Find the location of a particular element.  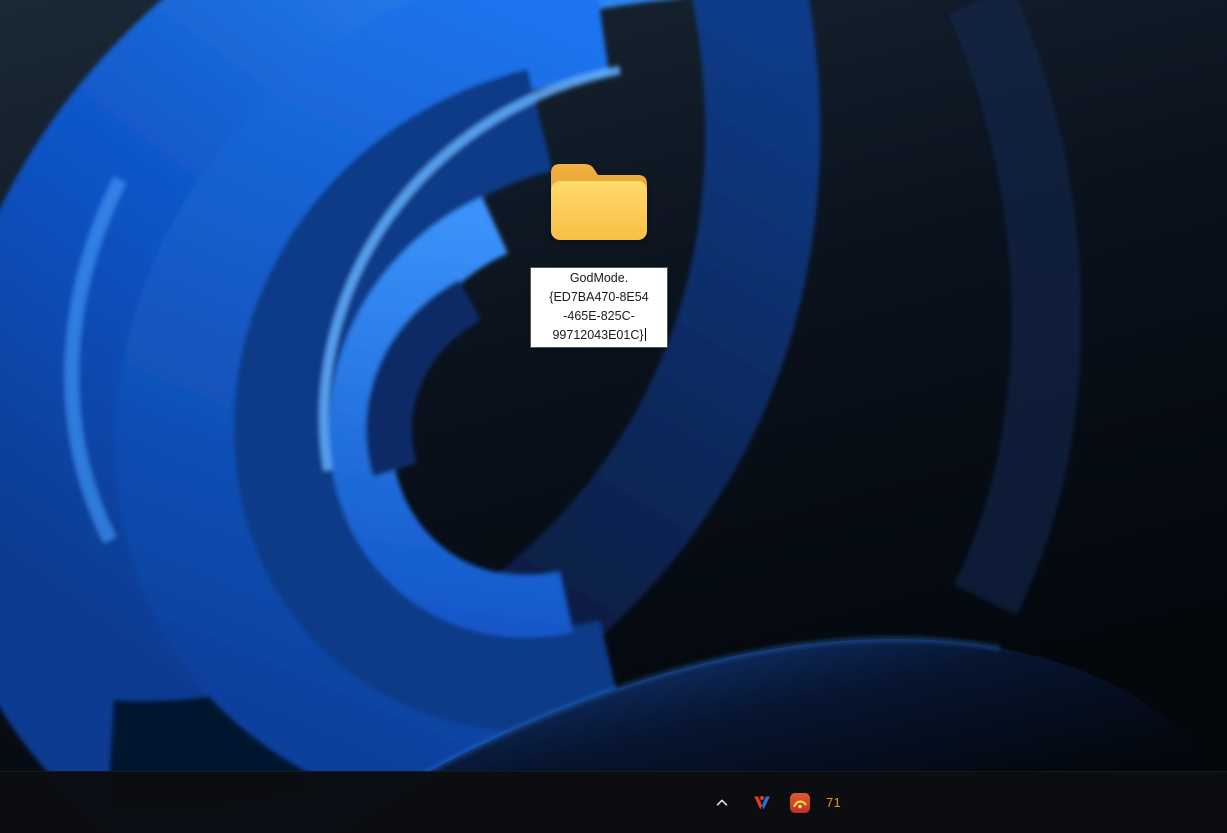

temperature-reading: 71 is located at coordinates (834, 802).